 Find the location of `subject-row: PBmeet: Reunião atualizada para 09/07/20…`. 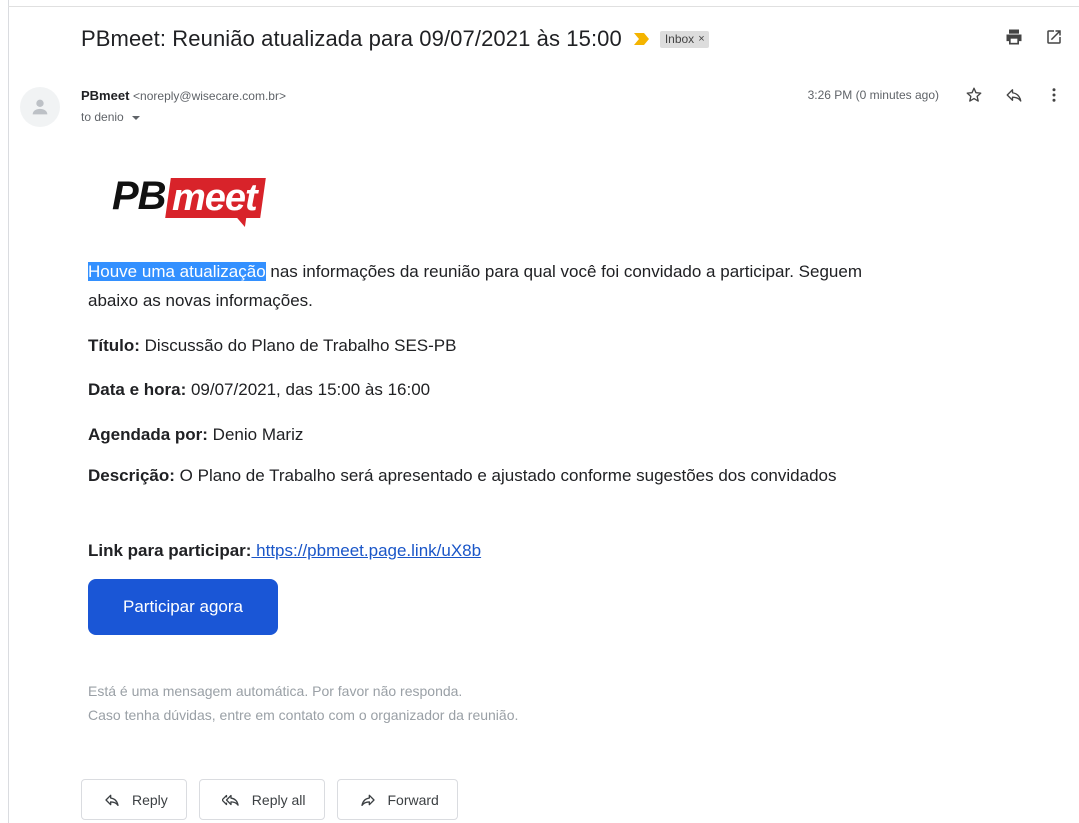

subject-row: PBmeet: Reunião atualizada para 09/07/20… is located at coordinates (395, 39).